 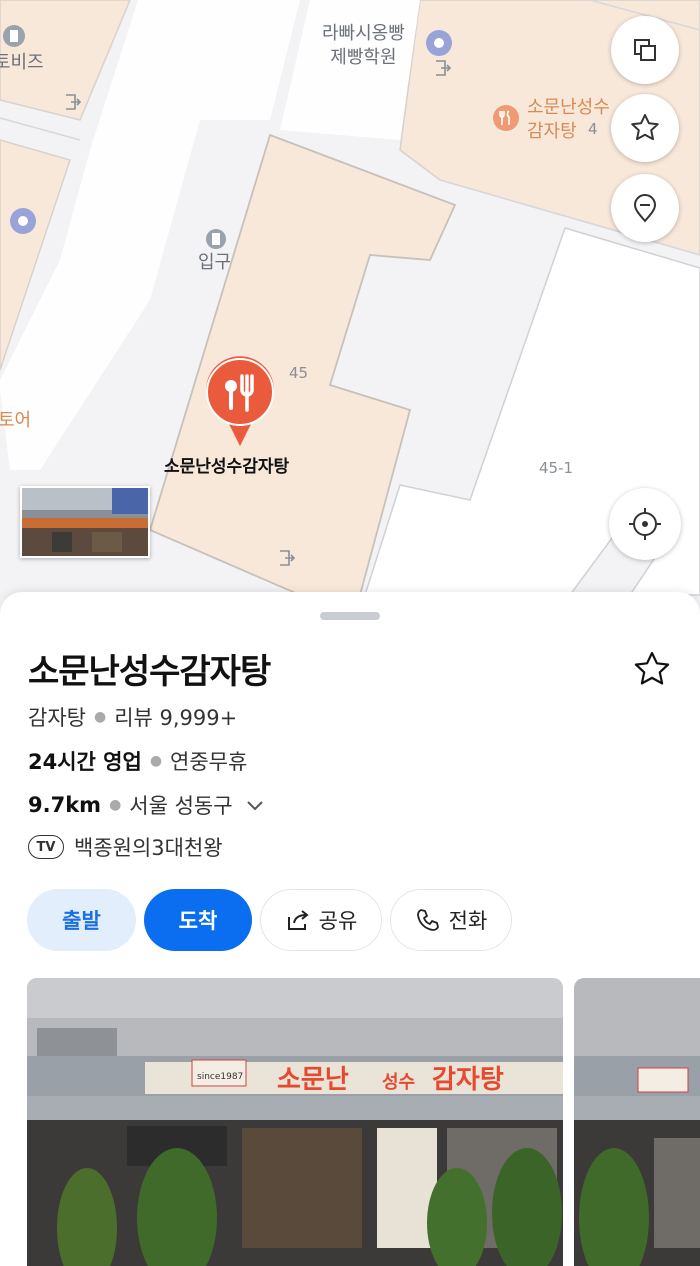 I want to click on tv-show-text: 백종원의3대천왕, so click(x=148, y=848).